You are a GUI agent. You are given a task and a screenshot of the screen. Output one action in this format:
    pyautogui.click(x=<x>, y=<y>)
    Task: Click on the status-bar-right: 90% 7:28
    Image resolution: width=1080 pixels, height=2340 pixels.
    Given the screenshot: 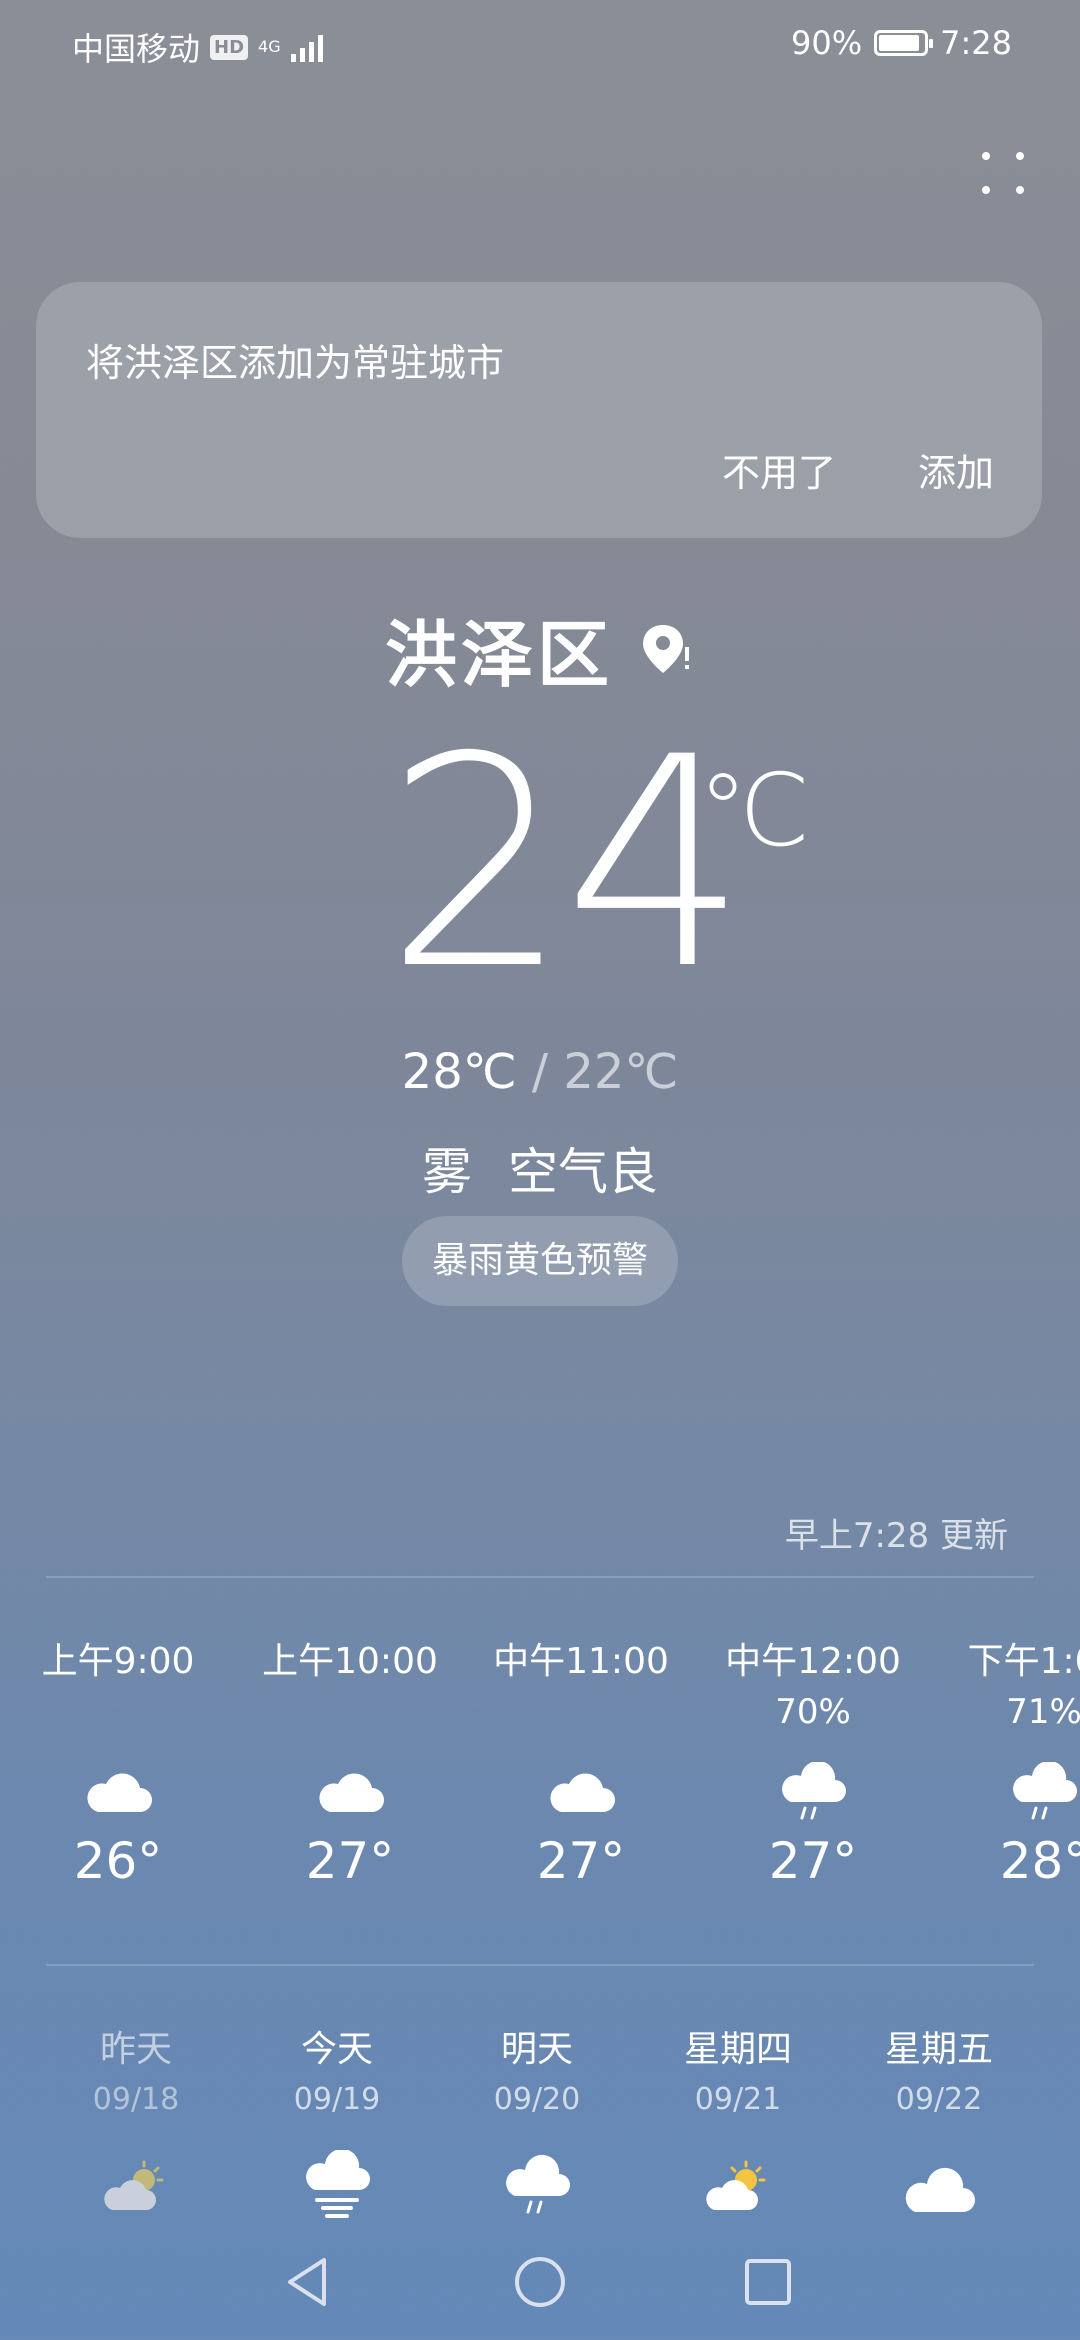 What is the action you would take?
    pyautogui.click(x=901, y=43)
    